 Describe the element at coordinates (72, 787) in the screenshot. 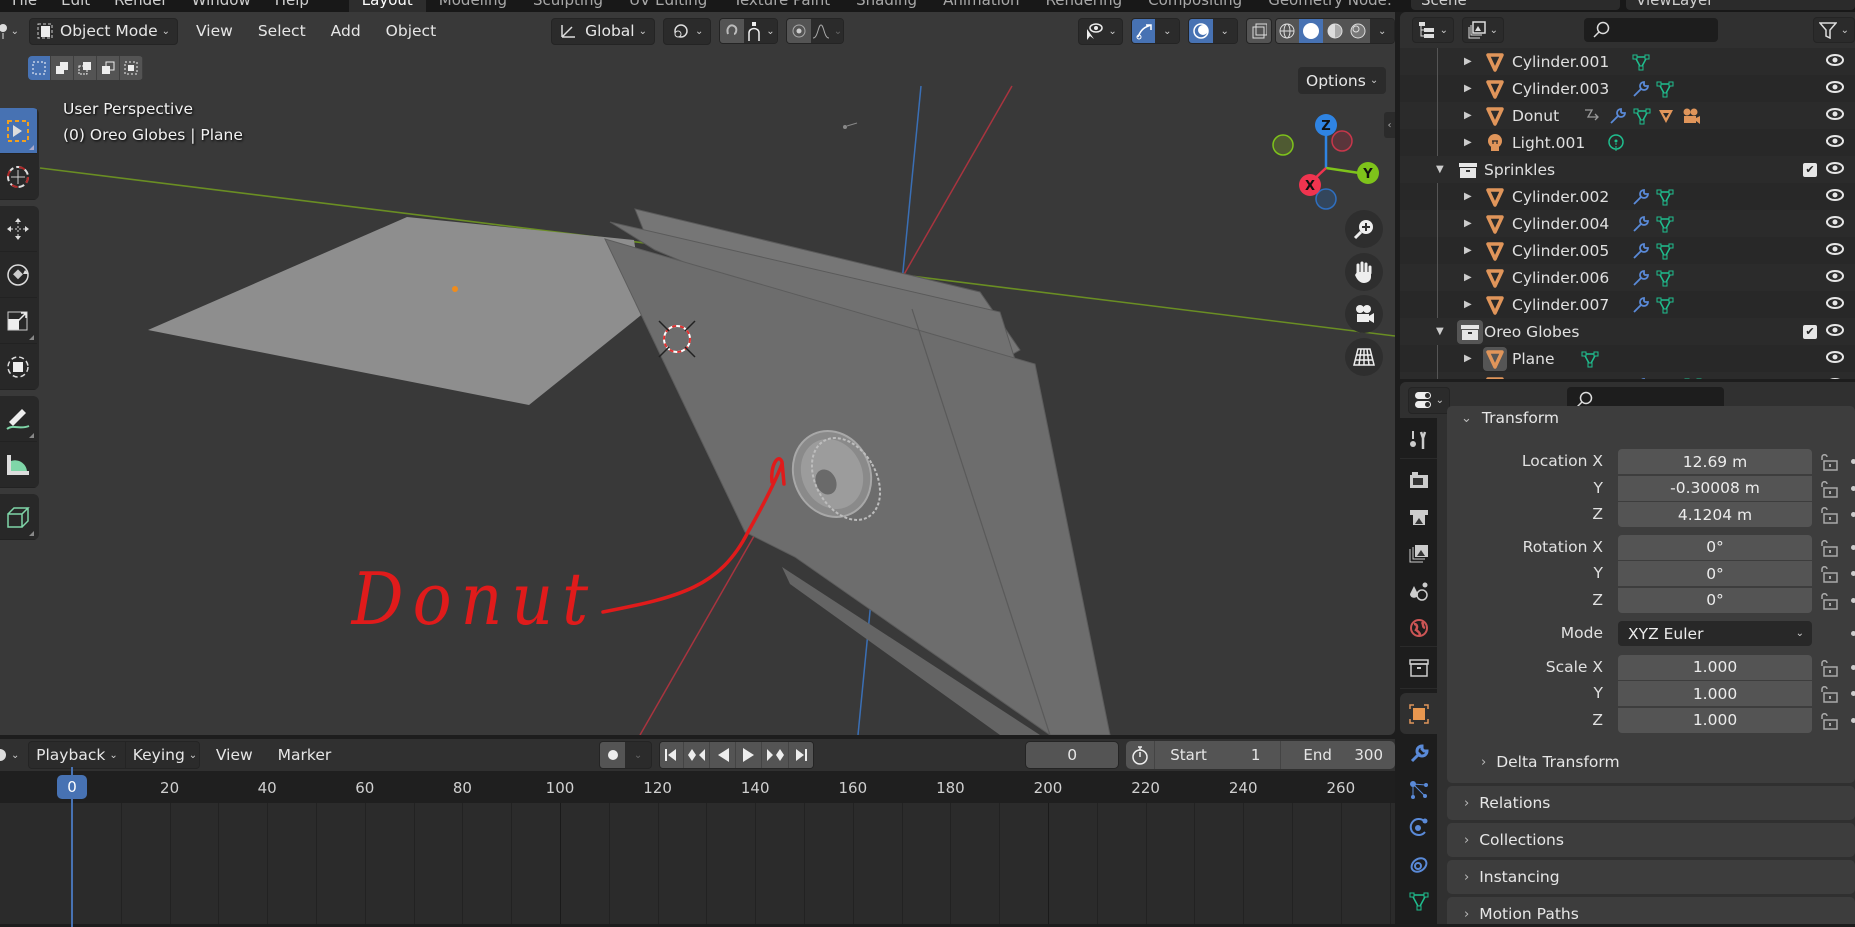

I see `playhead-frame-badge: 0` at that location.